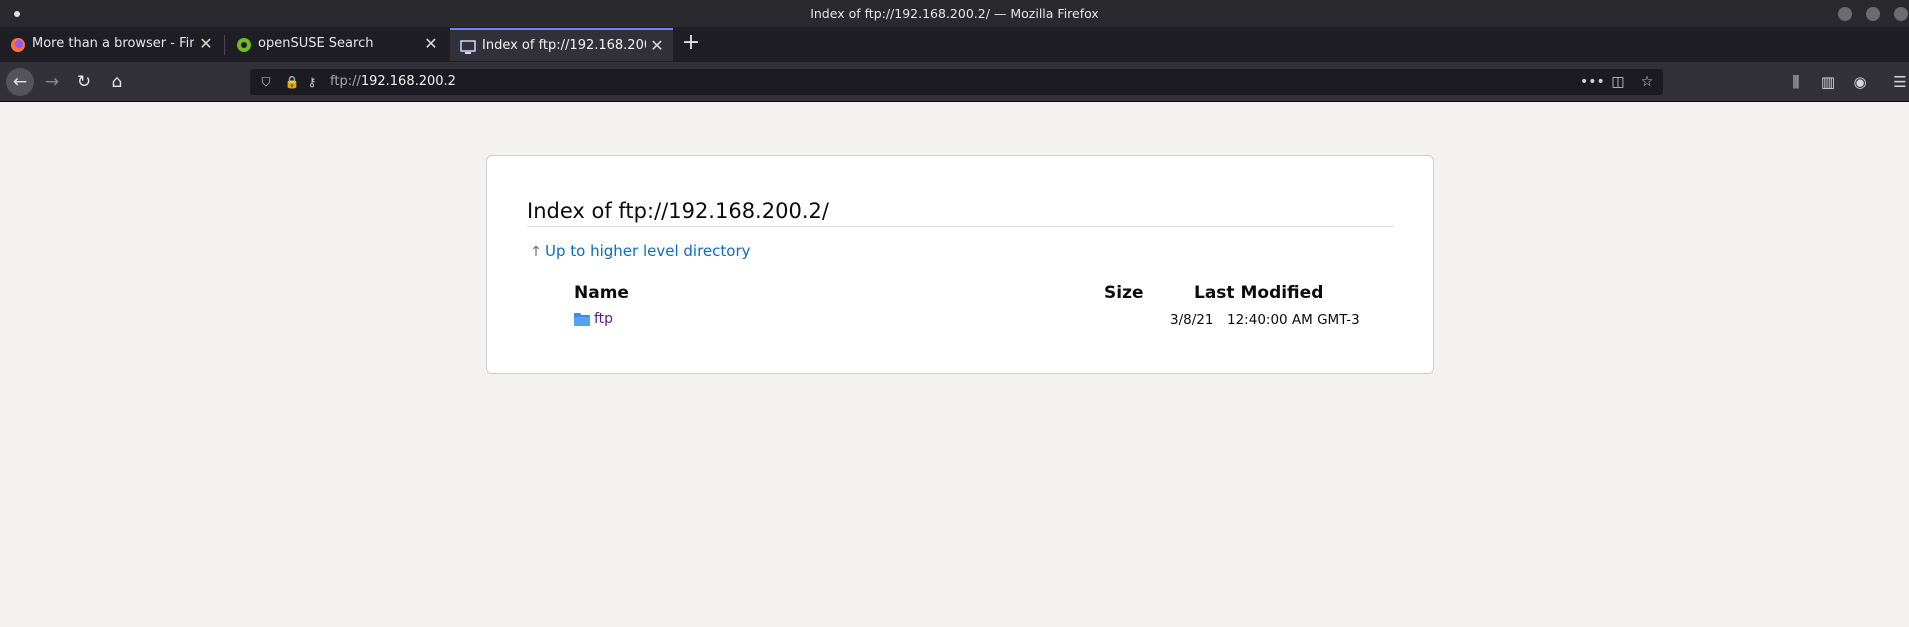 The height and width of the screenshot is (627, 1909). Describe the element at coordinates (18, 45) in the screenshot. I see `firefox-icon` at that location.